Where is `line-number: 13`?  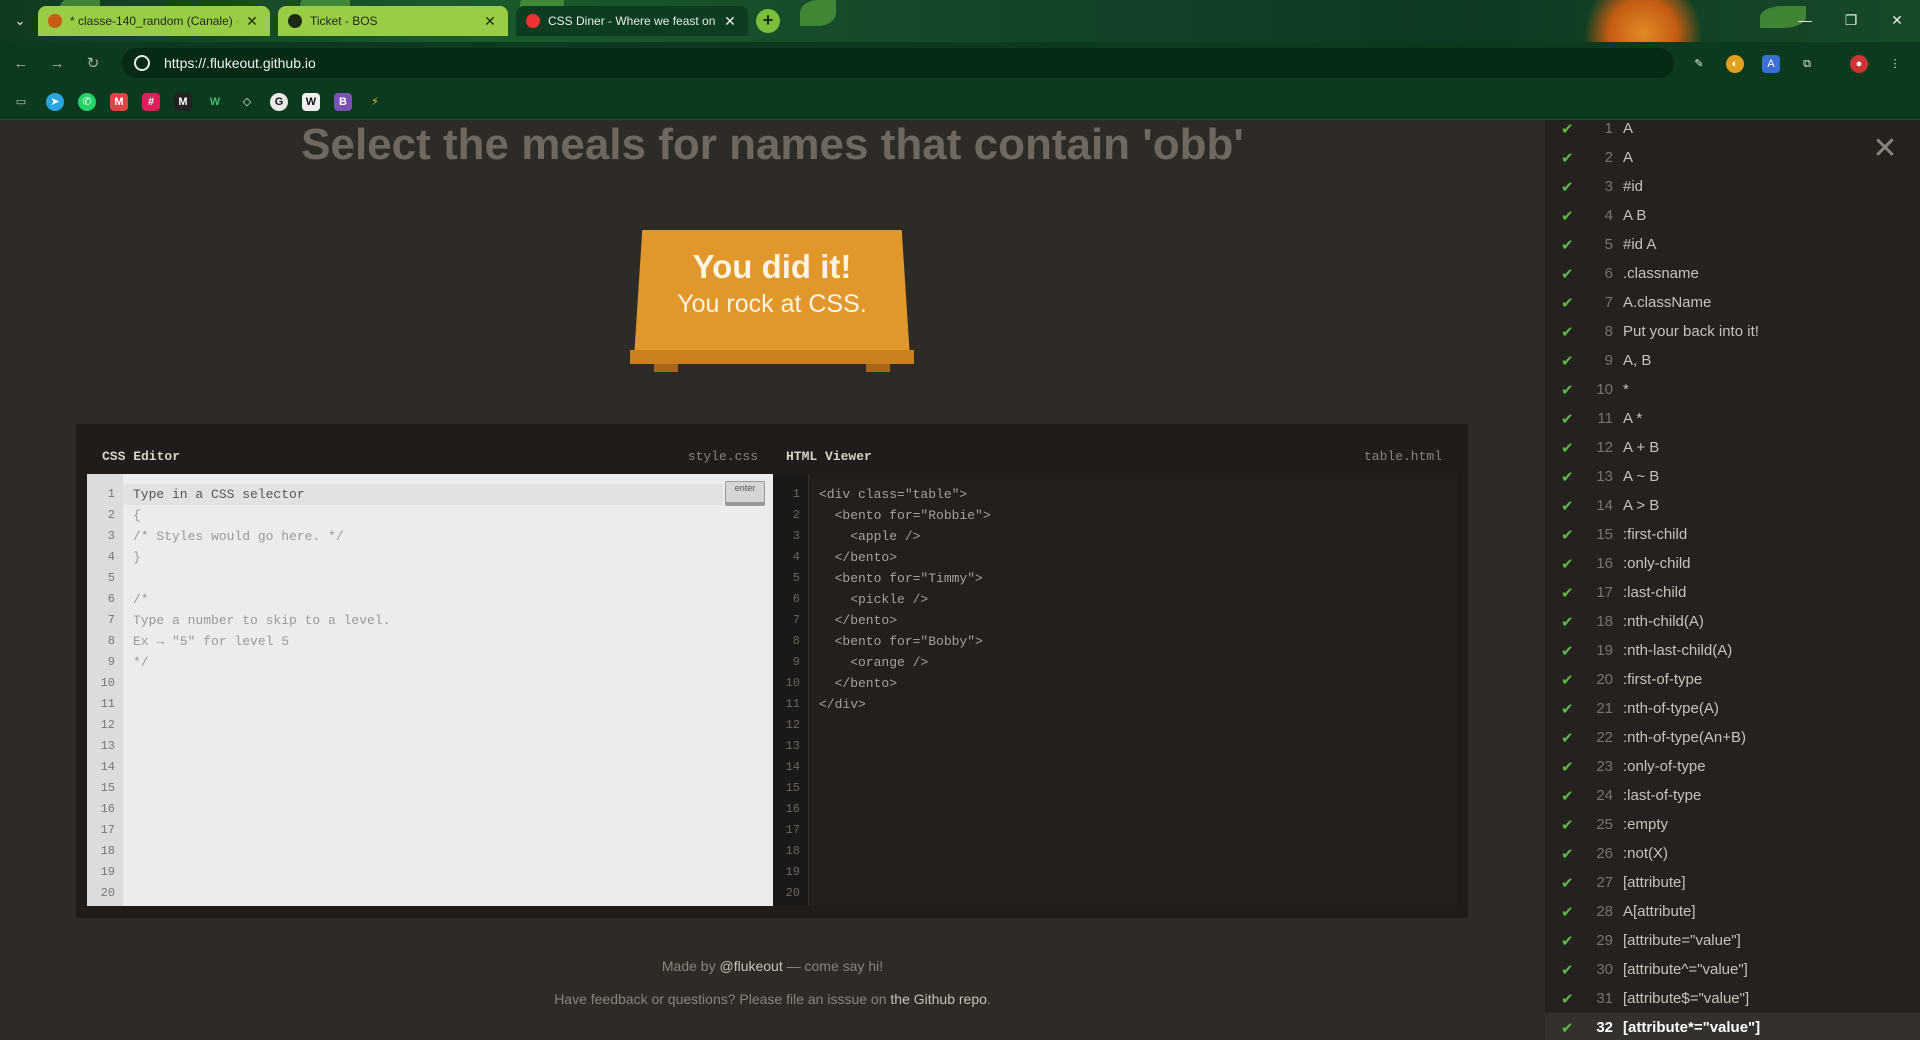 line-number: 13 is located at coordinates (792, 746).